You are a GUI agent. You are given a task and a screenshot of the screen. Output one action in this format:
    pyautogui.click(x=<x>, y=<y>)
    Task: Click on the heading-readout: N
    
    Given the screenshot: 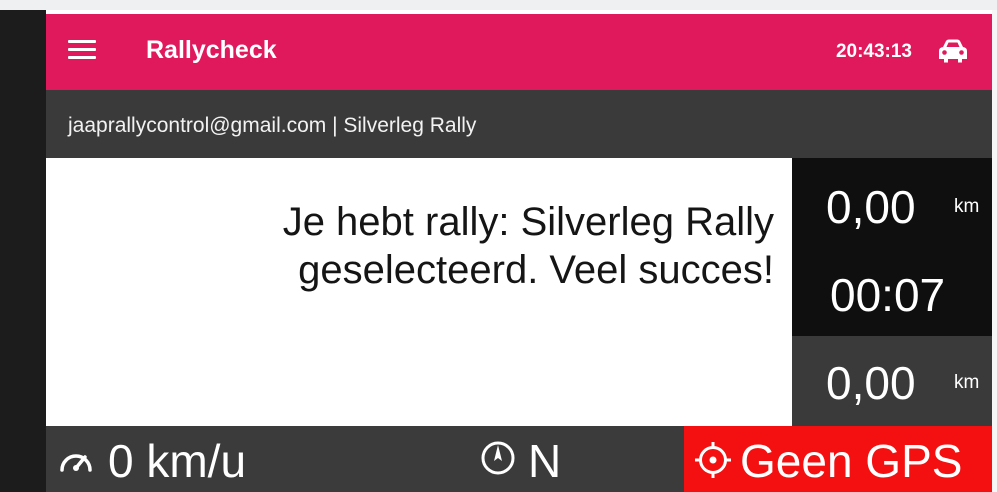 What is the action you would take?
    pyautogui.click(x=545, y=461)
    